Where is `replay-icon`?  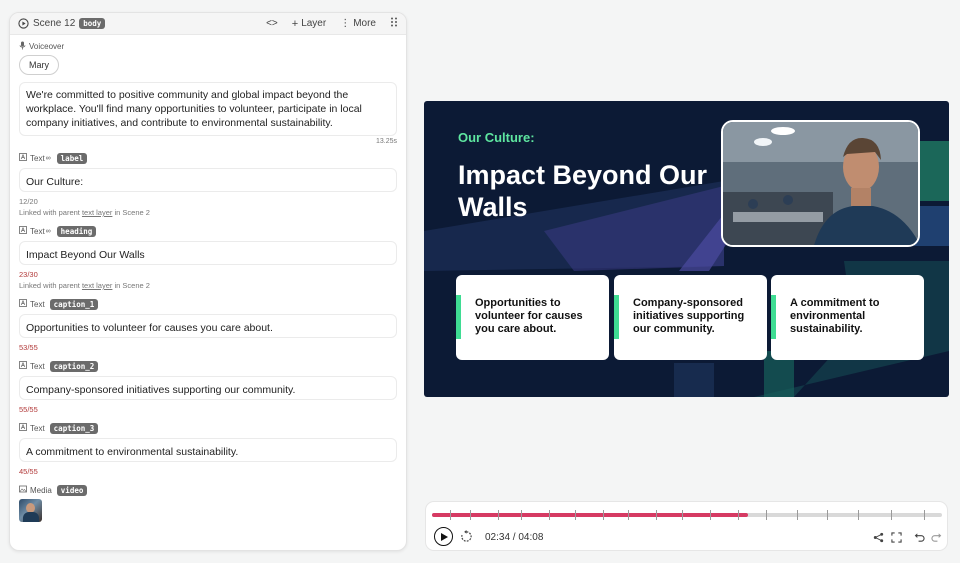
replay-icon is located at coordinates (466, 536).